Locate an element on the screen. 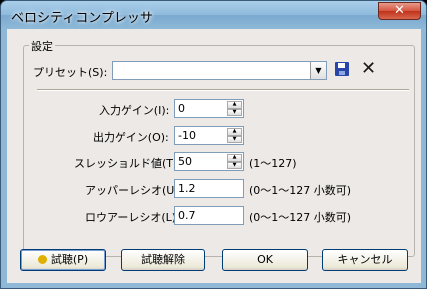 This screenshot has height=289, width=427. audition-button: 試聴(P) is located at coordinates (63, 260).